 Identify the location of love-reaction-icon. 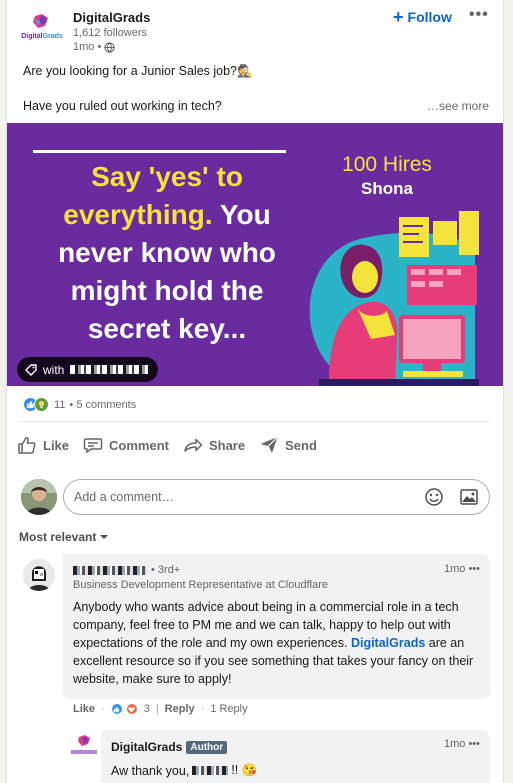
(131, 709).